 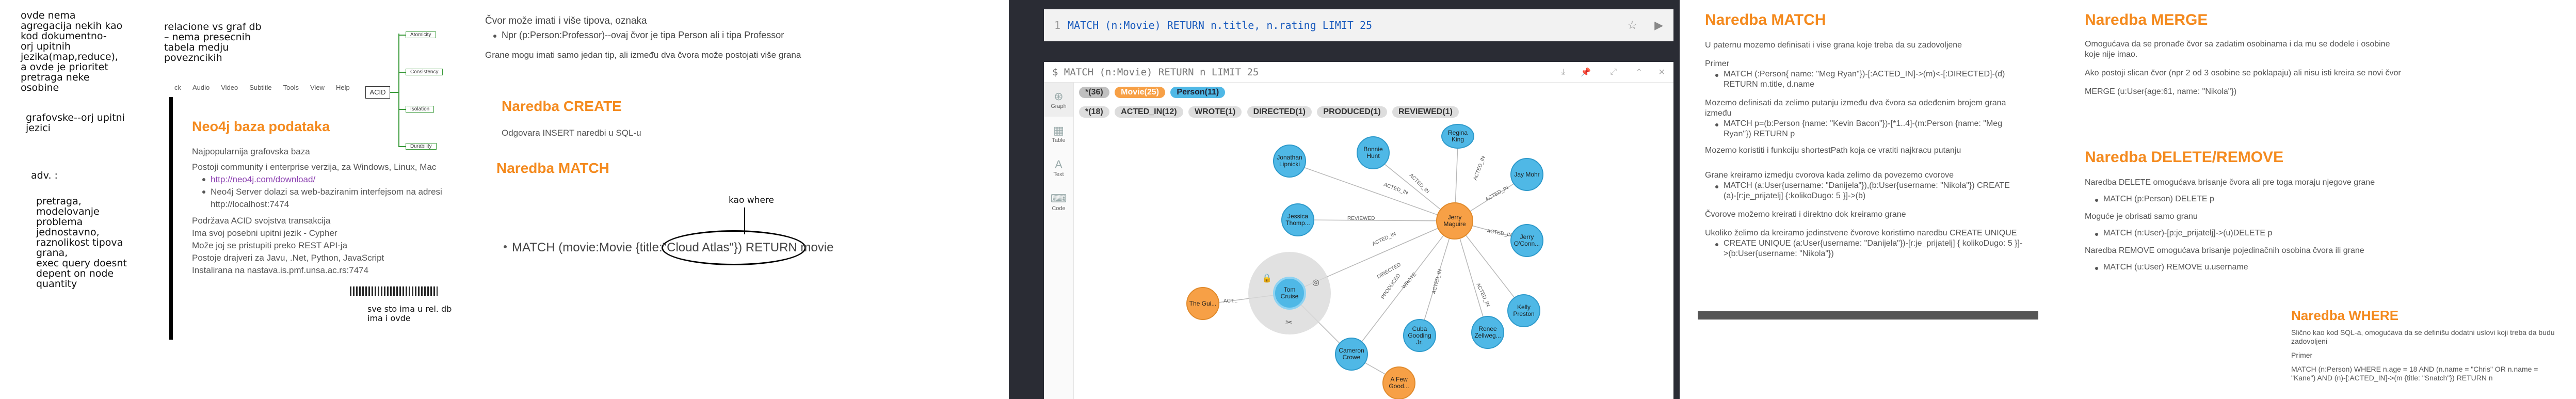 I want to click on chip-all-rels: *(18), so click(x=1094, y=112).